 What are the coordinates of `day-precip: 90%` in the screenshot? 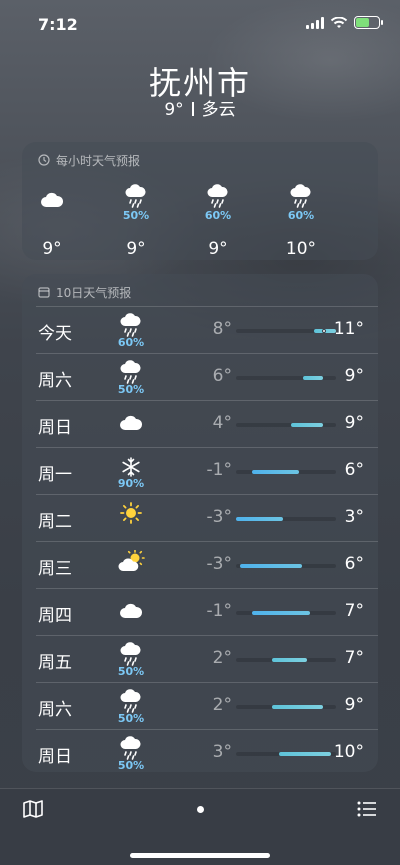 It's located at (131, 483).